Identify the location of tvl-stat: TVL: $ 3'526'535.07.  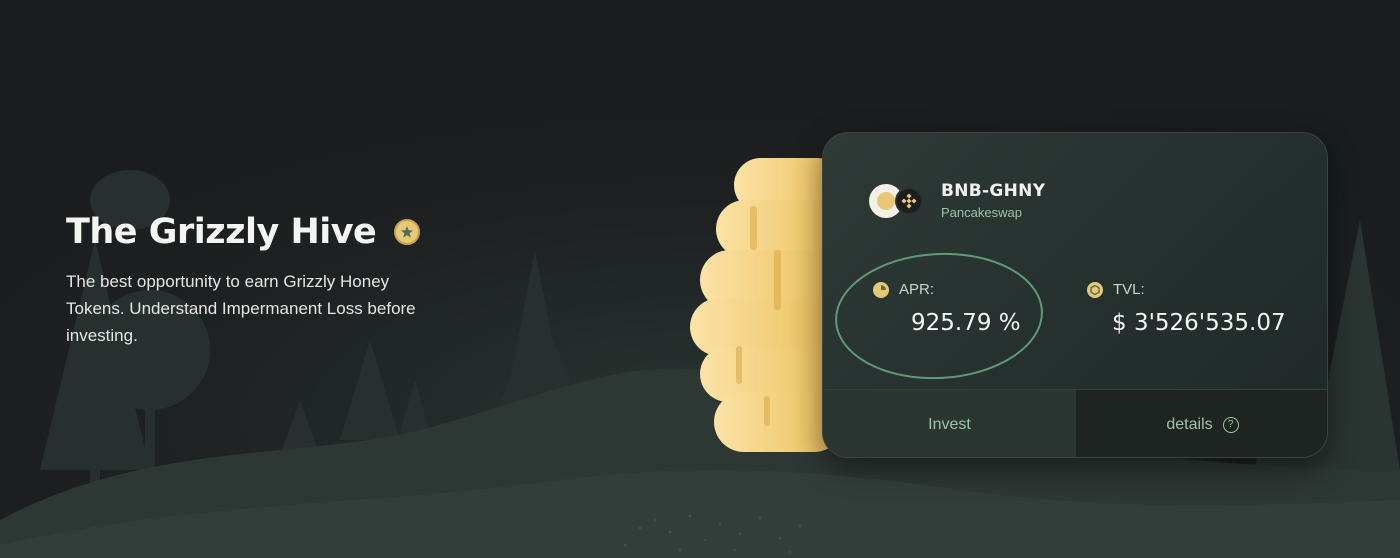
(1186, 308).